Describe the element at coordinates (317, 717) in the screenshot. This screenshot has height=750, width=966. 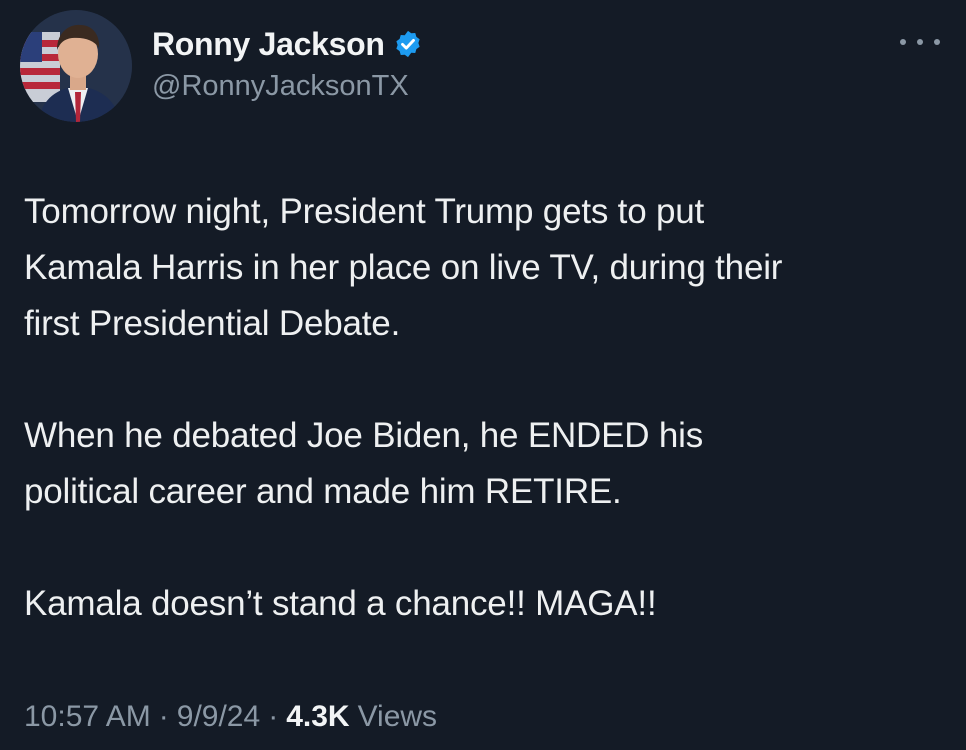
I see `views-count: 4.3K` at that location.